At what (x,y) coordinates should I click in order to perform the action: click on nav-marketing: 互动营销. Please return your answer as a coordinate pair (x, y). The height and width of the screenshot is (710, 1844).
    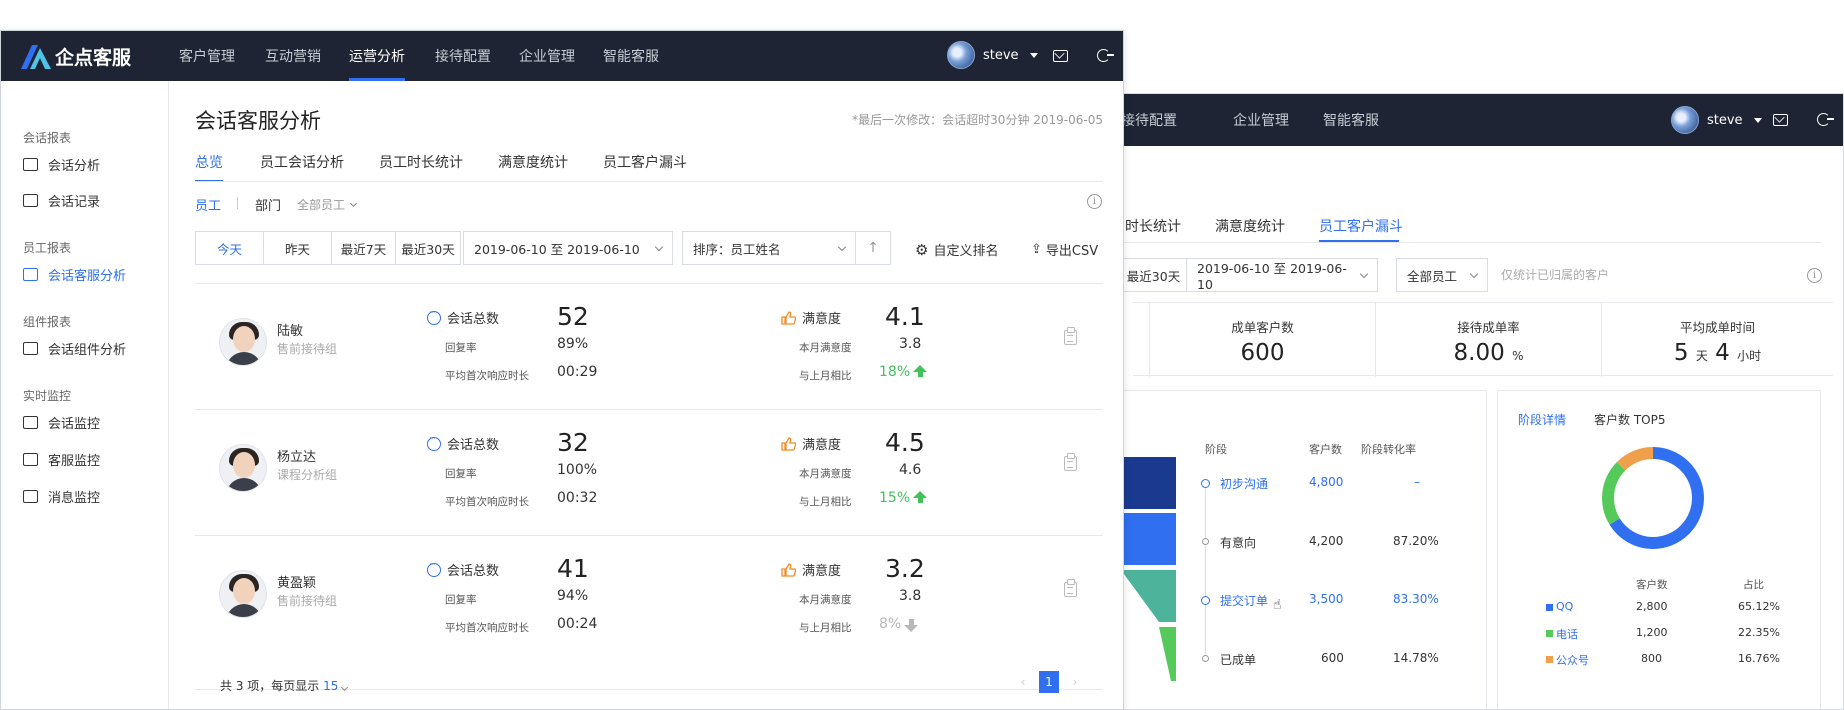
    Looking at the image, I should click on (293, 56).